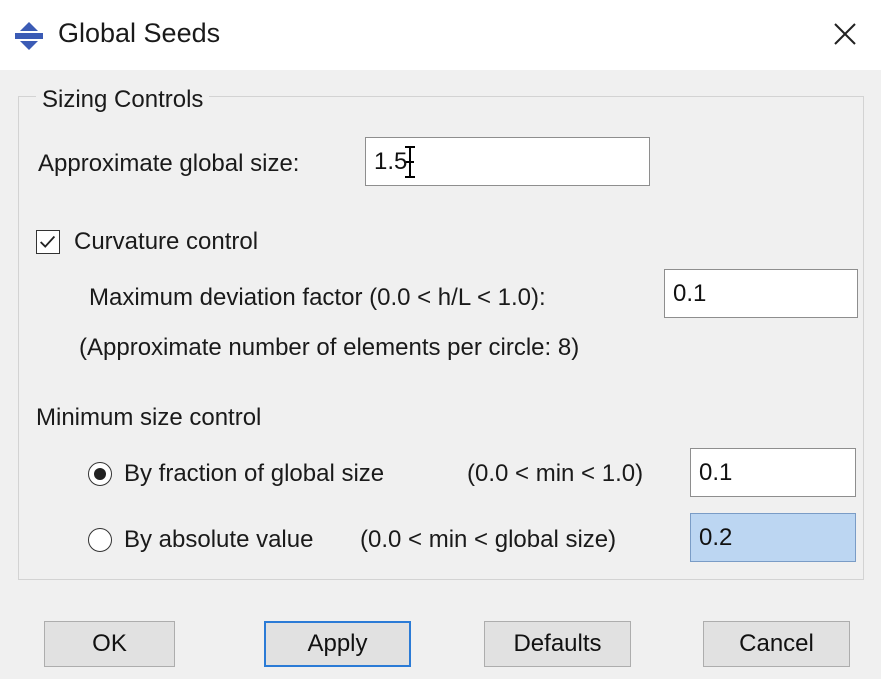  I want to click on absolute-radio, so click(100, 540).